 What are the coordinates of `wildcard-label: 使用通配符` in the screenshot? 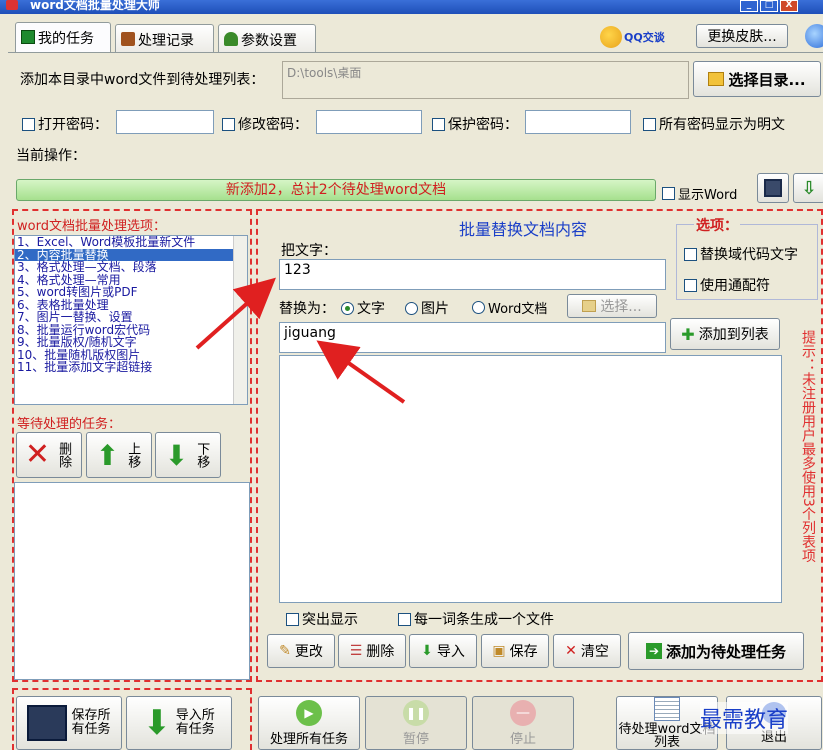 It's located at (735, 286).